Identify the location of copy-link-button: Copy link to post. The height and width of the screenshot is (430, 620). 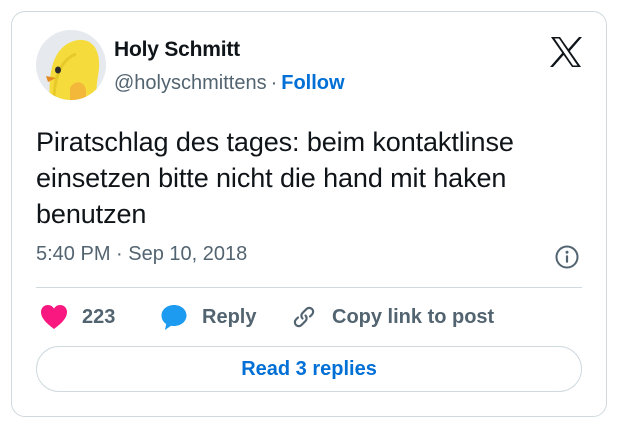
(392, 317).